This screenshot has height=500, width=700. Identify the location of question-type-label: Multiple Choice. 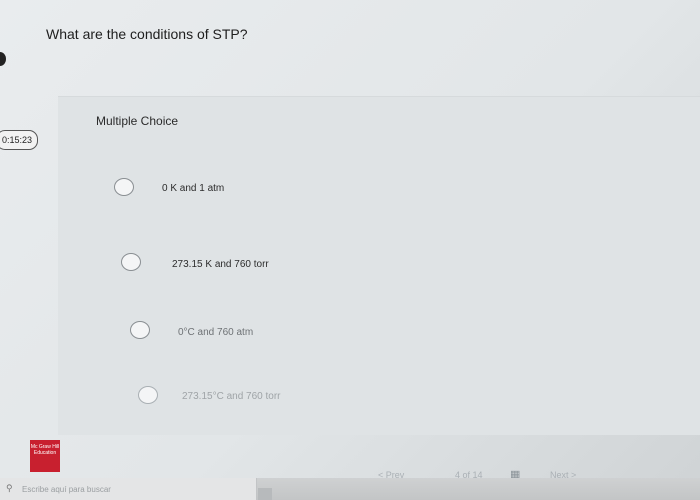
(137, 121).